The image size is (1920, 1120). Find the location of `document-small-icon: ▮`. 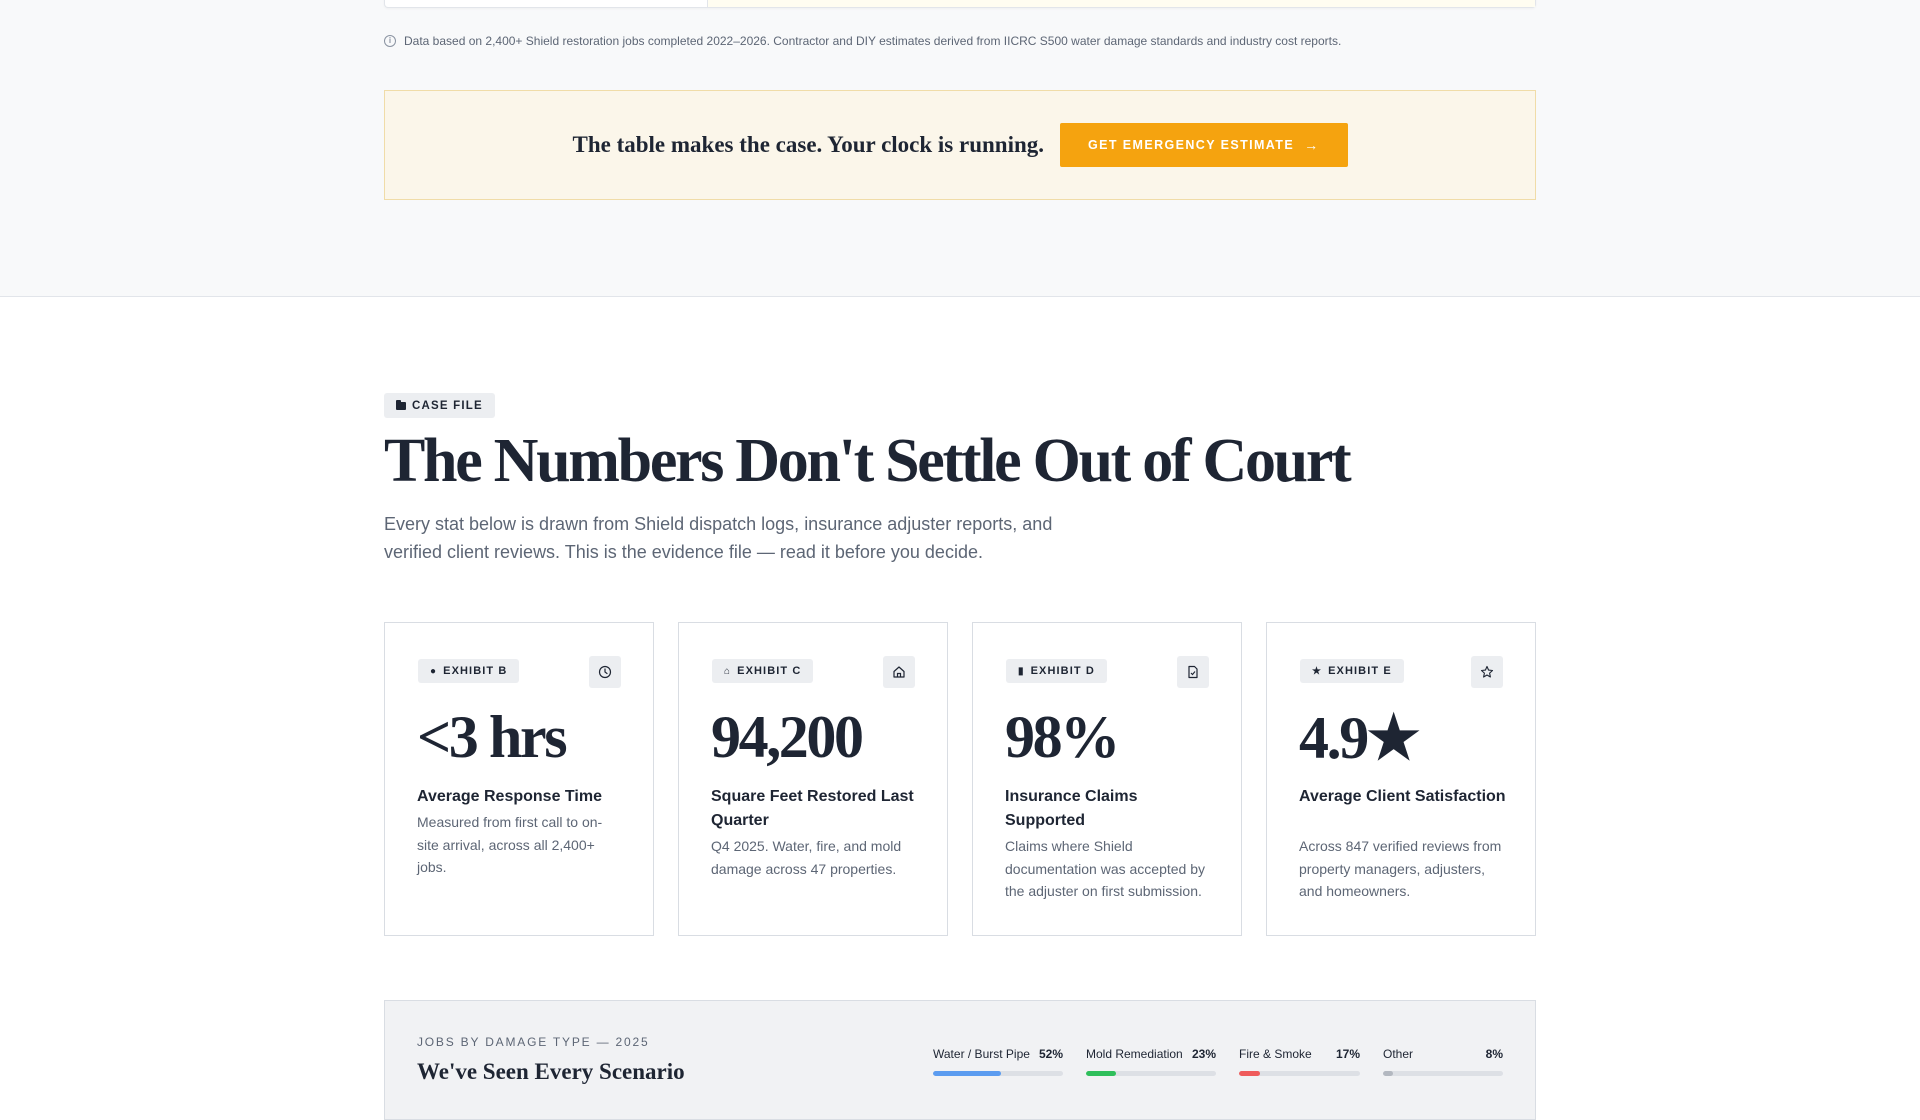

document-small-icon: ▮ is located at coordinates (1021, 671).